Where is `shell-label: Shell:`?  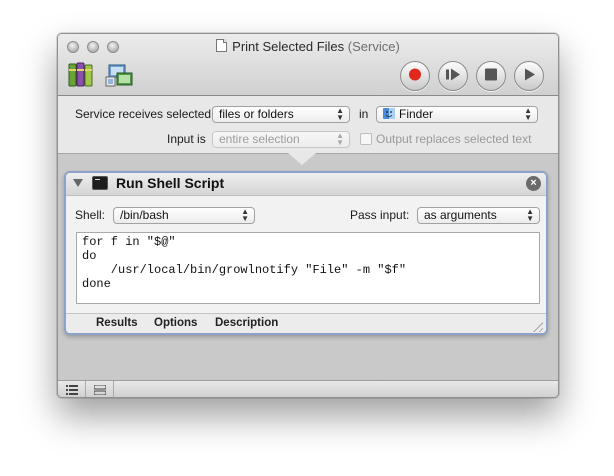 shell-label: Shell: is located at coordinates (90, 215).